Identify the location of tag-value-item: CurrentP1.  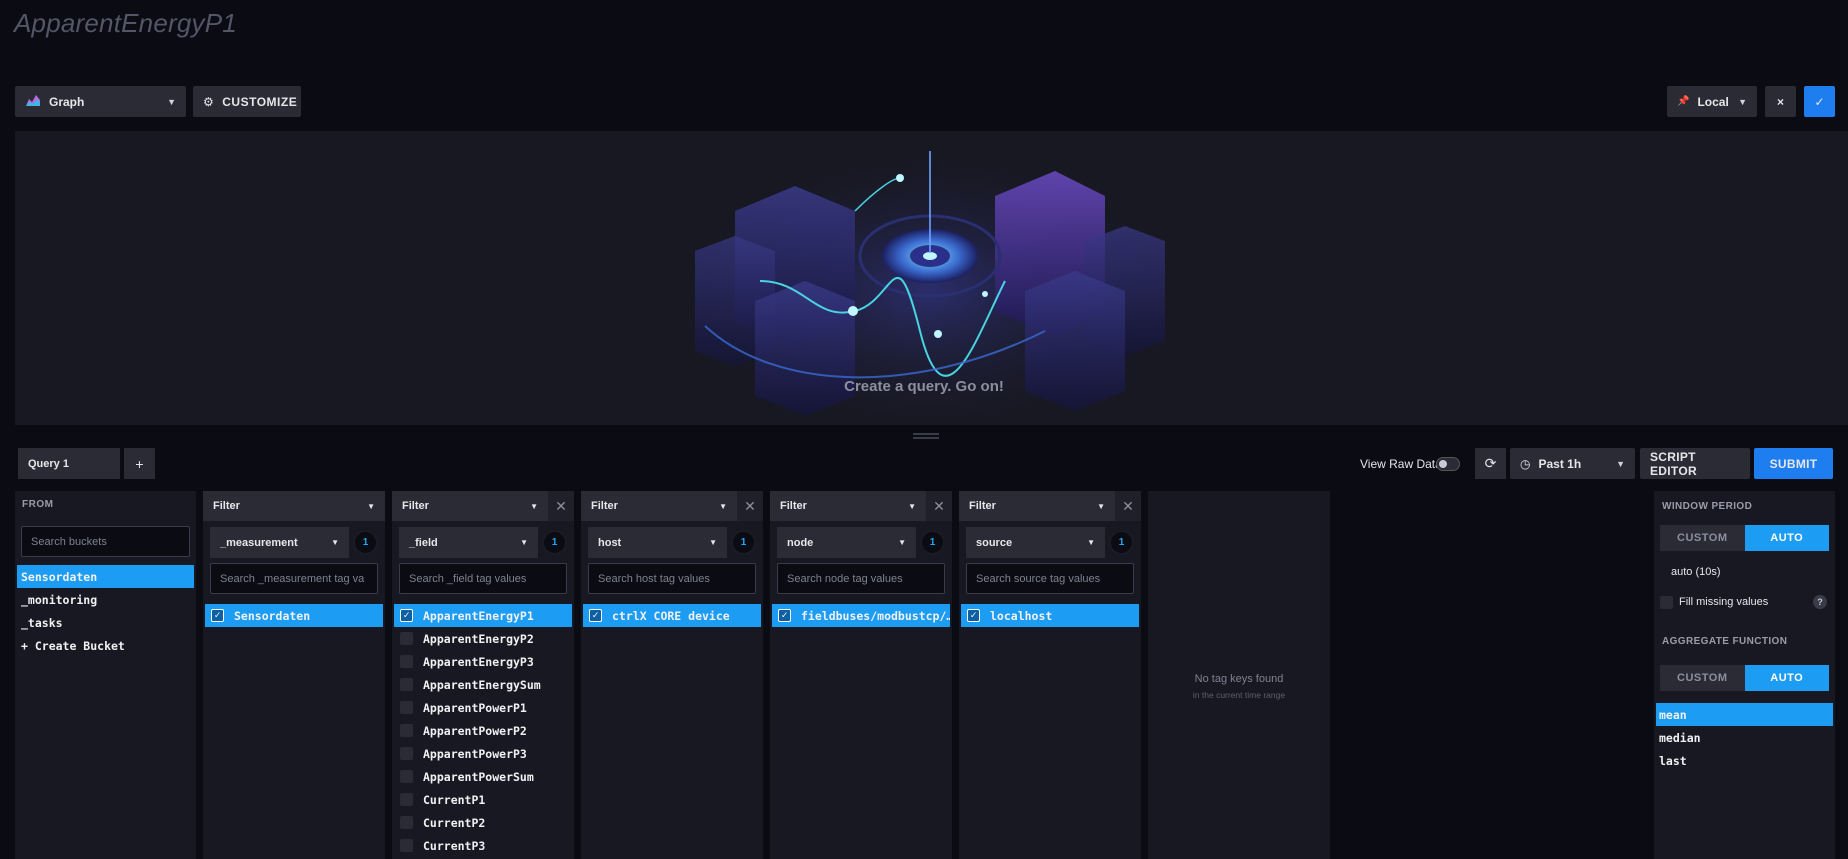
(483, 799).